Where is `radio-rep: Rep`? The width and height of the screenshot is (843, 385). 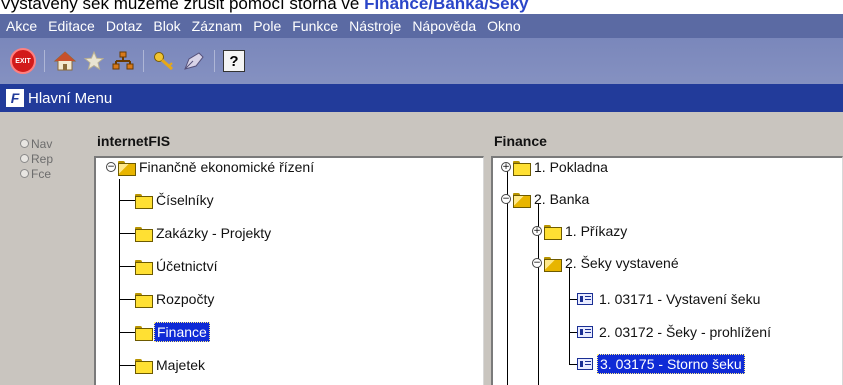 radio-rep: Rep is located at coordinates (36, 158).